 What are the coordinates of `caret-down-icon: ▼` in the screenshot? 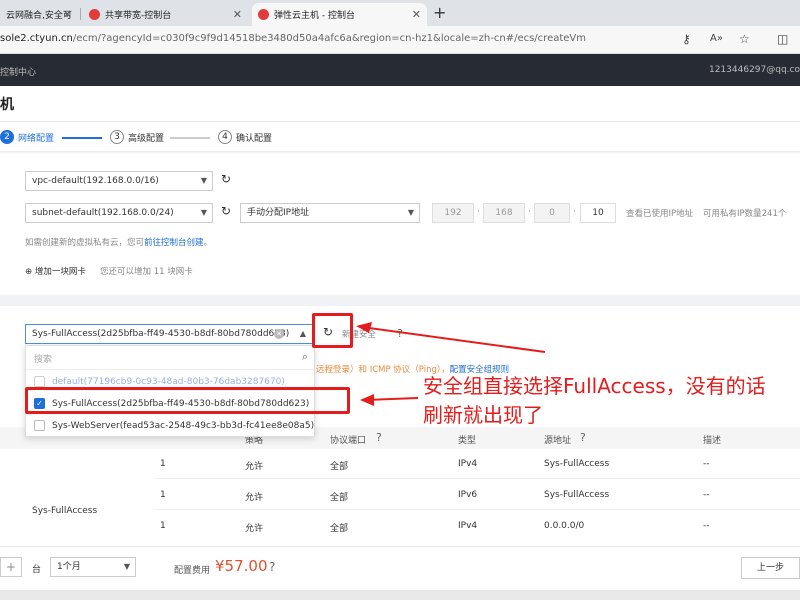 It's located at (126, 566).